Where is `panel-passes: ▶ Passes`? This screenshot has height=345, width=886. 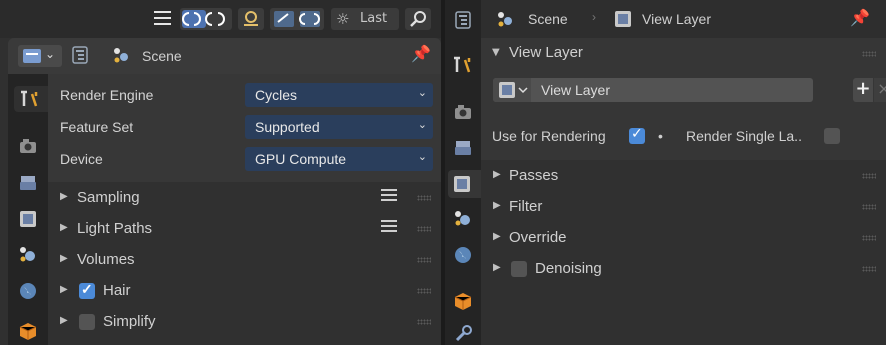 panel-passes: ▶ Passes is located at coordinates (683, 176).